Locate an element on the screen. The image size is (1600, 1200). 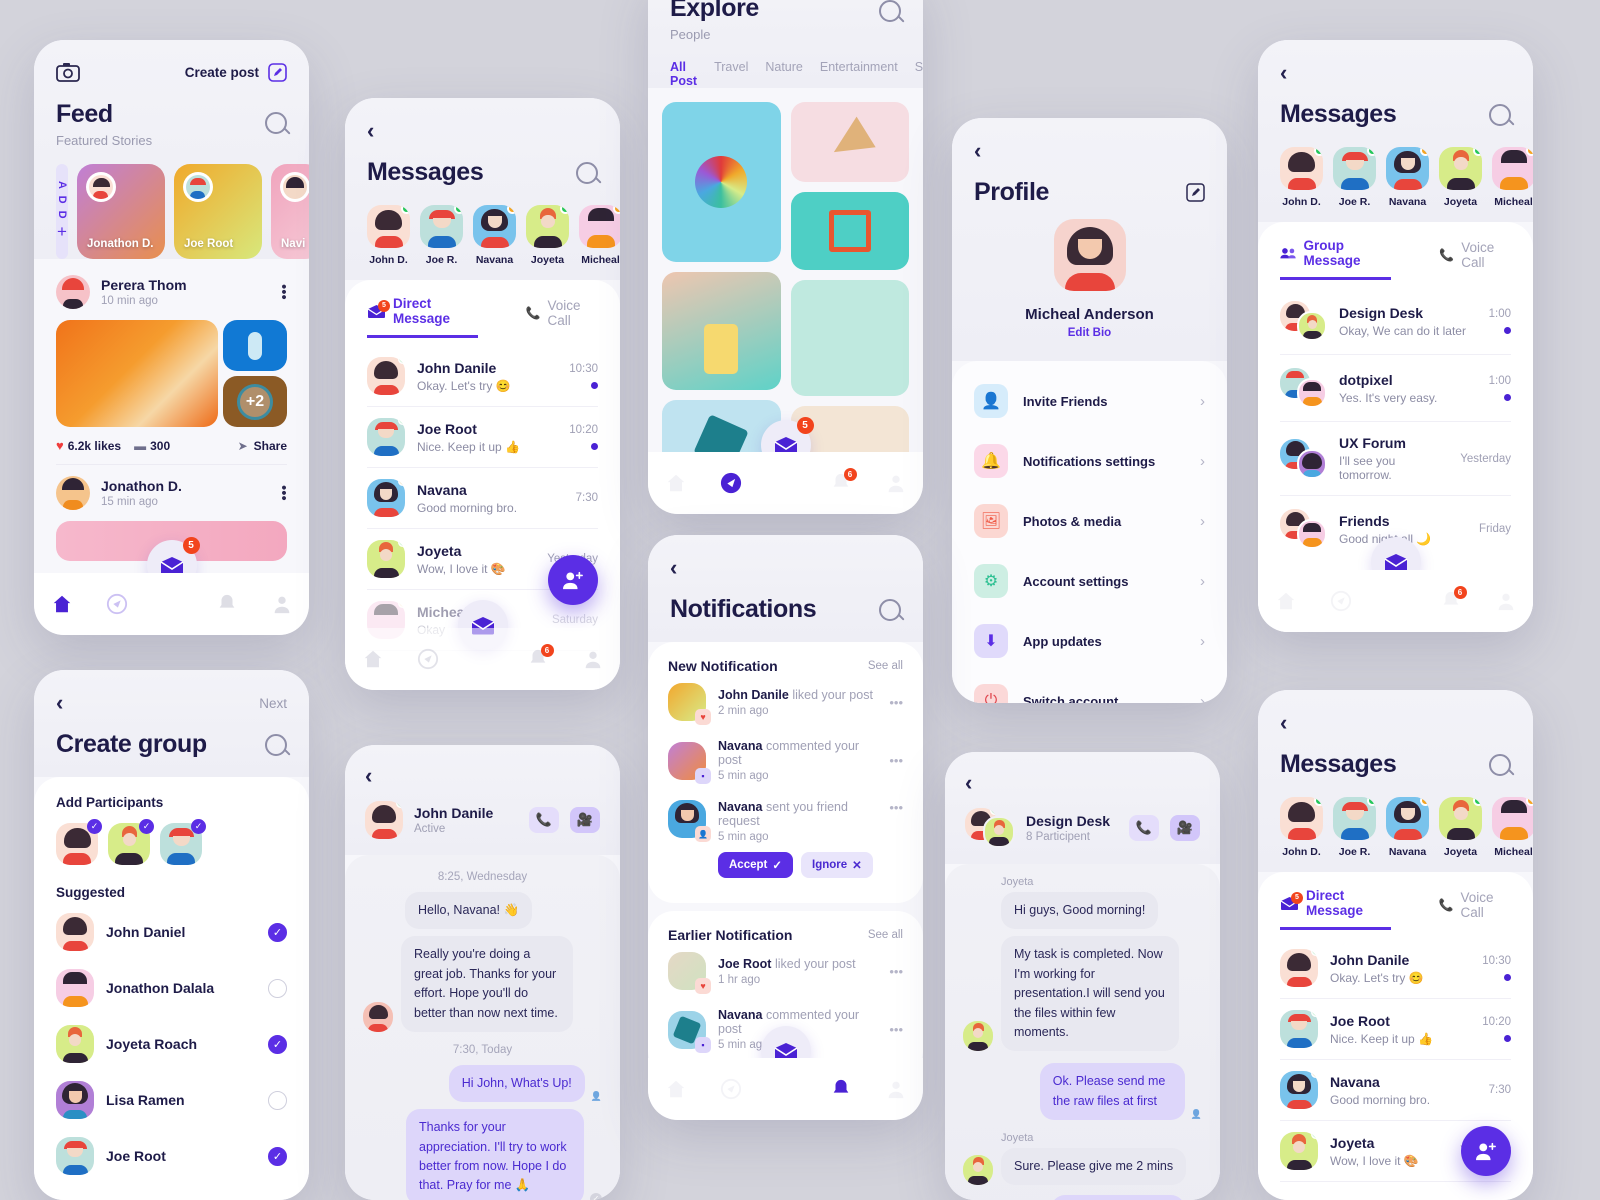
post-photo-more: +2 is located at coordinates (255, 401).